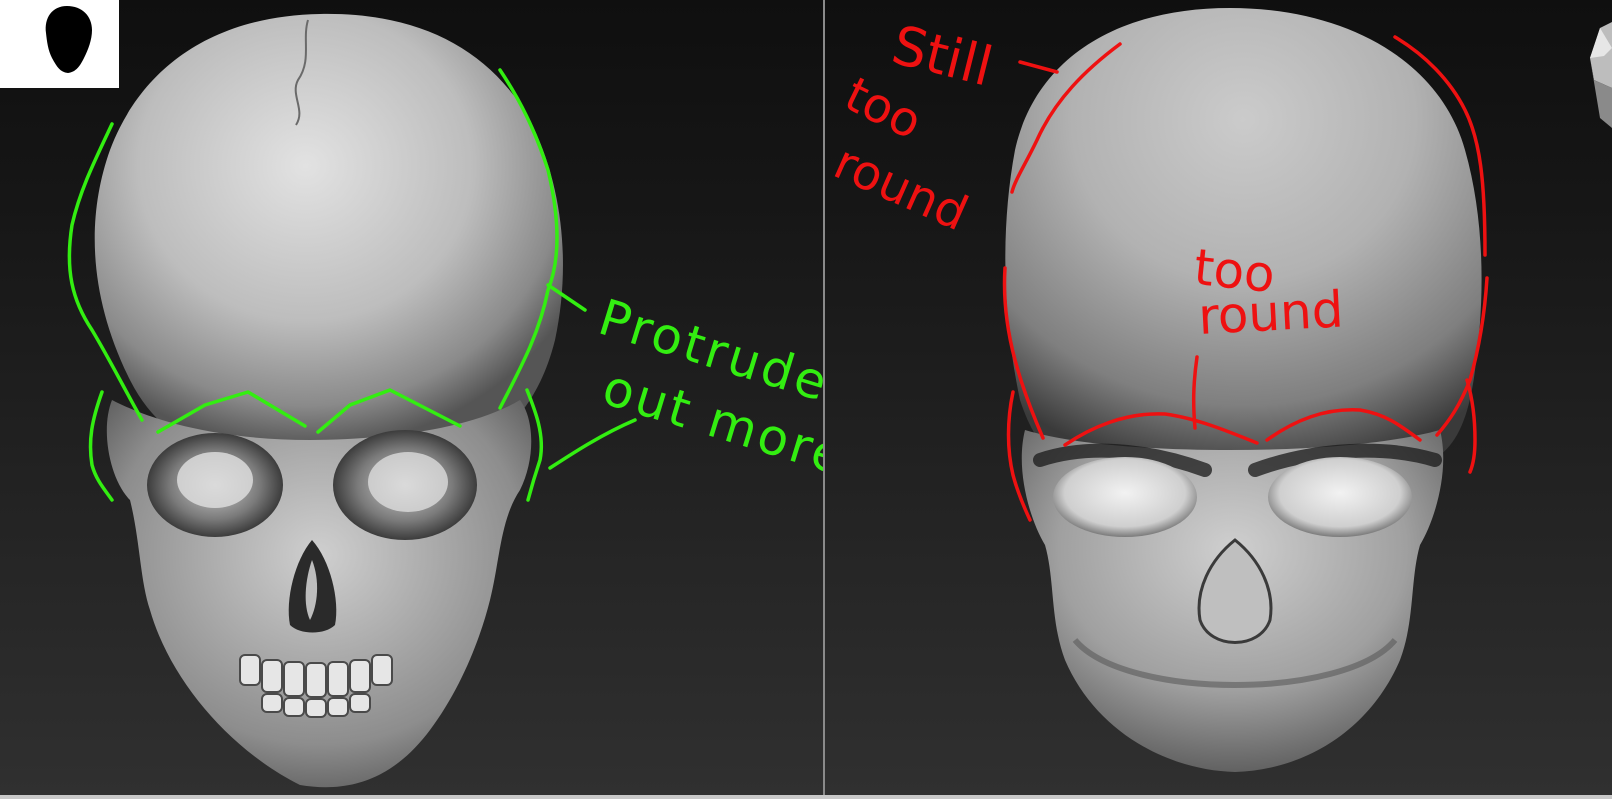 The height and width of the screenshot is (799, 1612). Describe the element at coordinates (1125, 497) in the screenshot. I see `sculpt-left-eye` at that location.